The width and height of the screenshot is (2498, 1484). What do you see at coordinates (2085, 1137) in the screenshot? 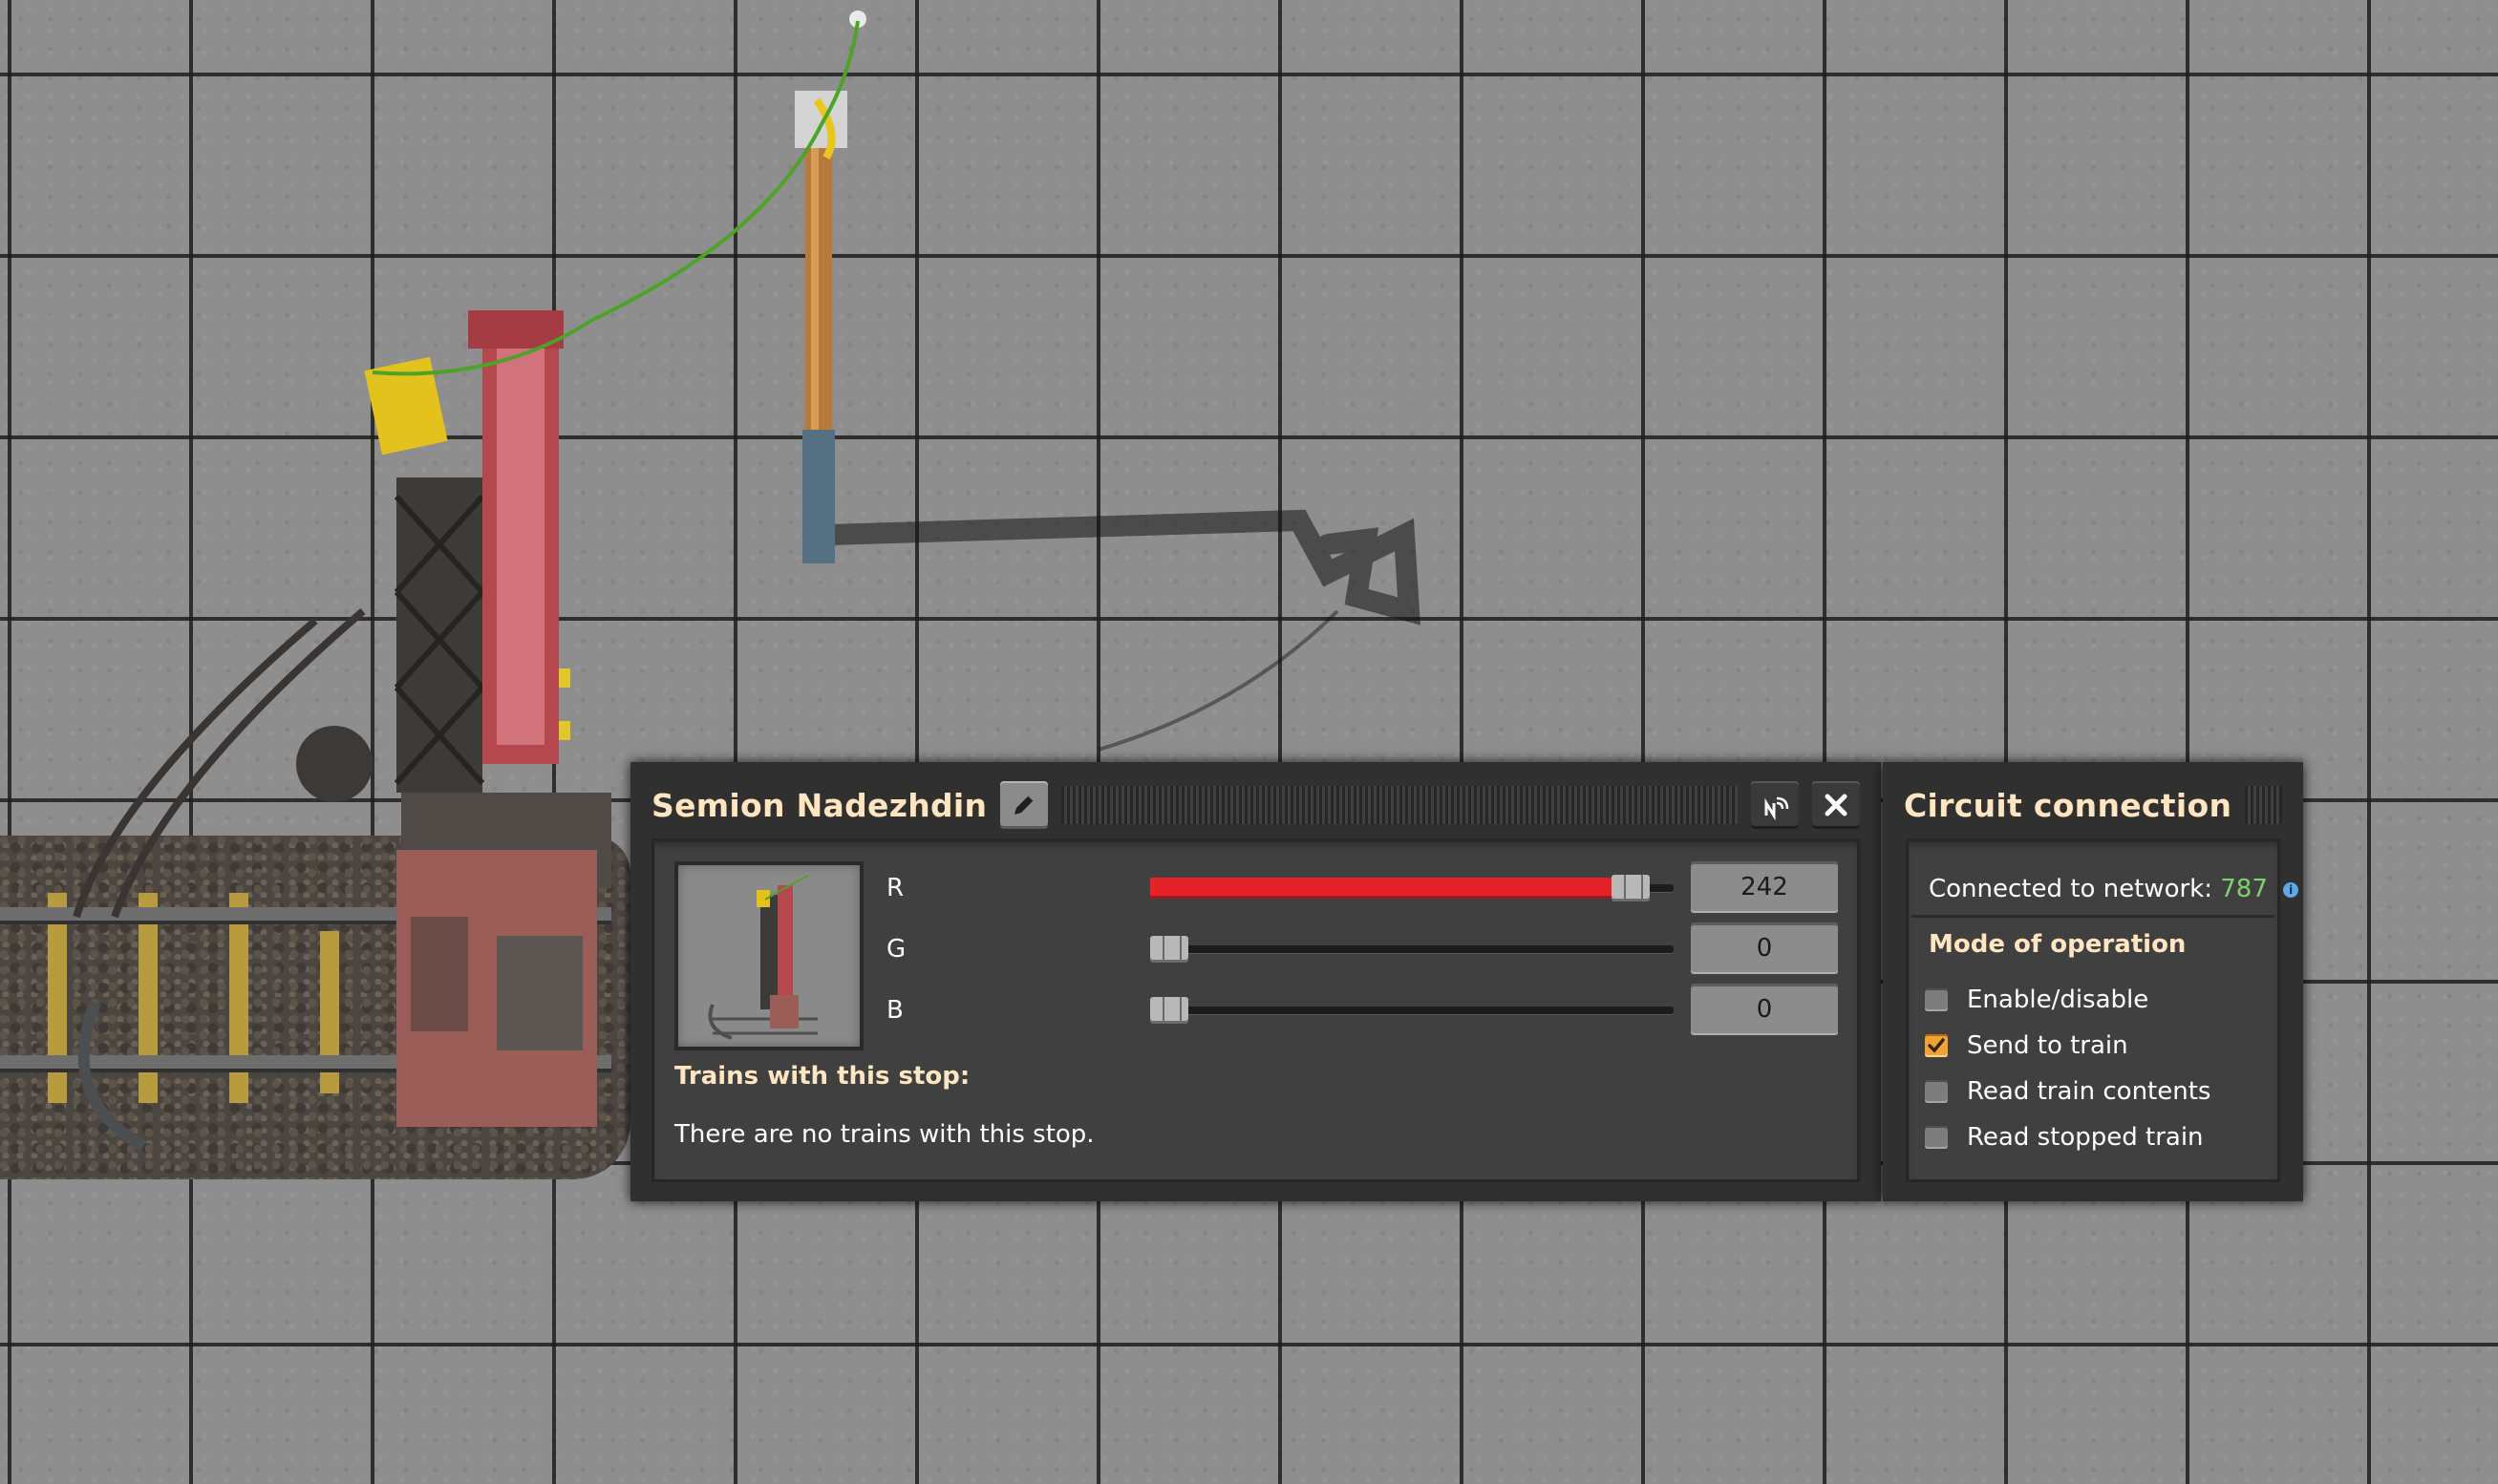
I see `option-label: Read stopped train` at bounding box center [2085, 1137].